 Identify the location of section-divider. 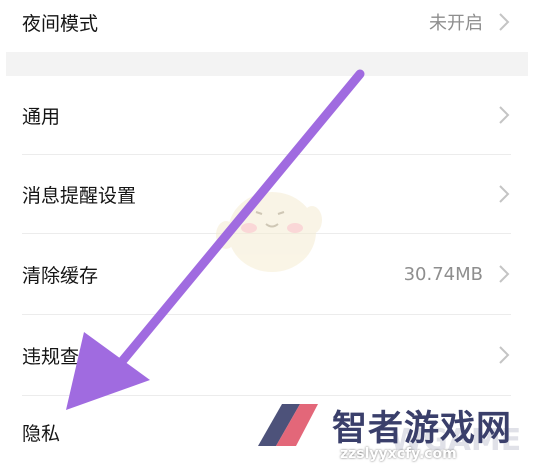
(267, 64).